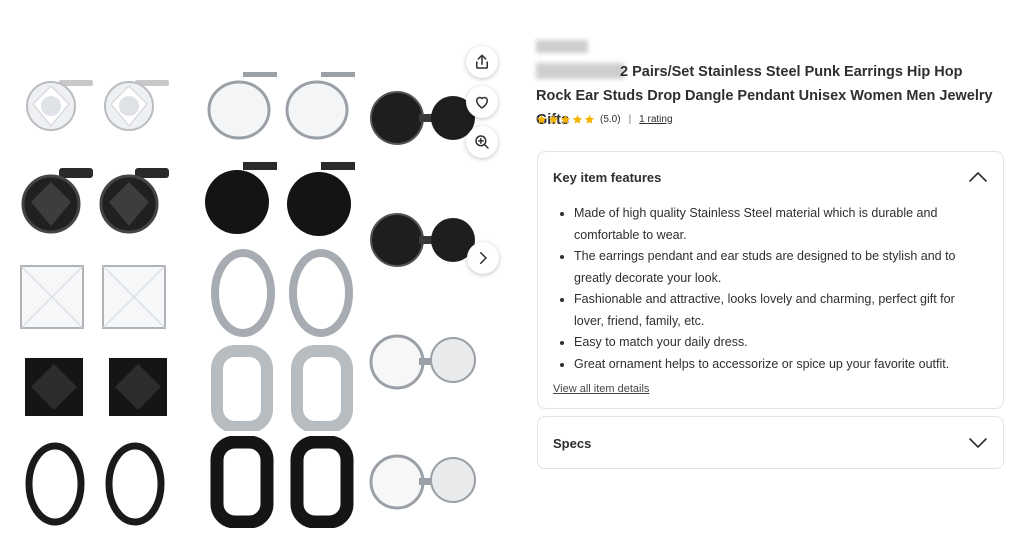 This screenshot has width=1014, height=536. What do you see at coordinates (283, 106) in the screenshot?
I see `silver-disc-stud-pair` at bounding box center [283, 106].